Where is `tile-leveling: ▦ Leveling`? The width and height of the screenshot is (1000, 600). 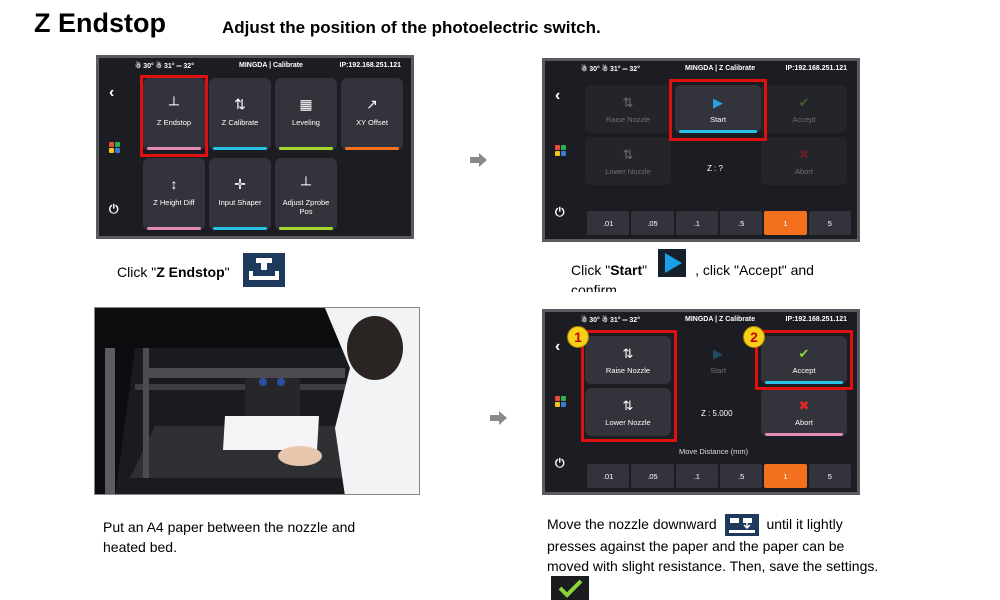 tile-leveling: ▦ Leveling is located at coordinates (306, 114).